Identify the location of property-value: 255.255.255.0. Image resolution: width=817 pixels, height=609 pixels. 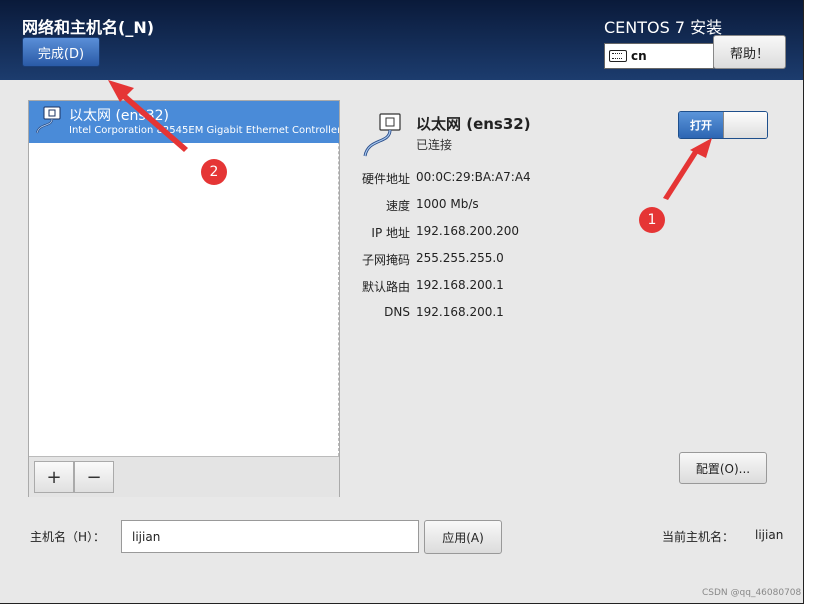
(460, 258).